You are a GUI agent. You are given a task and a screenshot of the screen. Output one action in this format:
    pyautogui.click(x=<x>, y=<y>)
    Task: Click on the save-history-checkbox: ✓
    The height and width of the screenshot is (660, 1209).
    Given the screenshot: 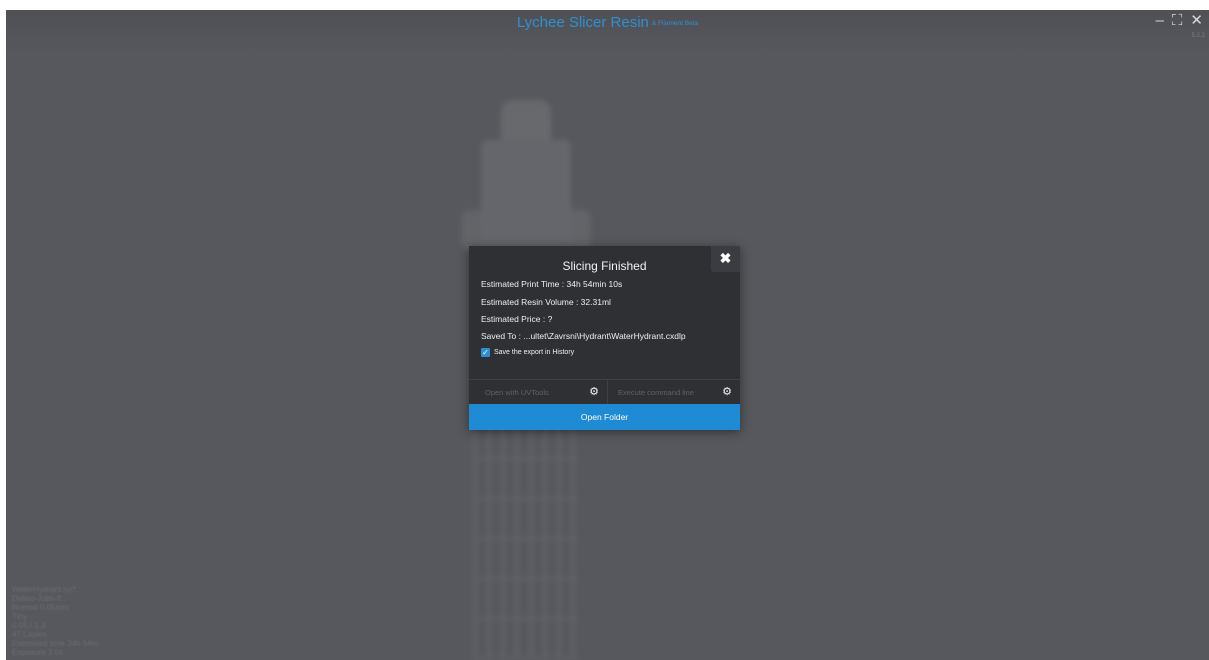 What is the action you would take?
    pyautogui.click(x=485, y=352)
    